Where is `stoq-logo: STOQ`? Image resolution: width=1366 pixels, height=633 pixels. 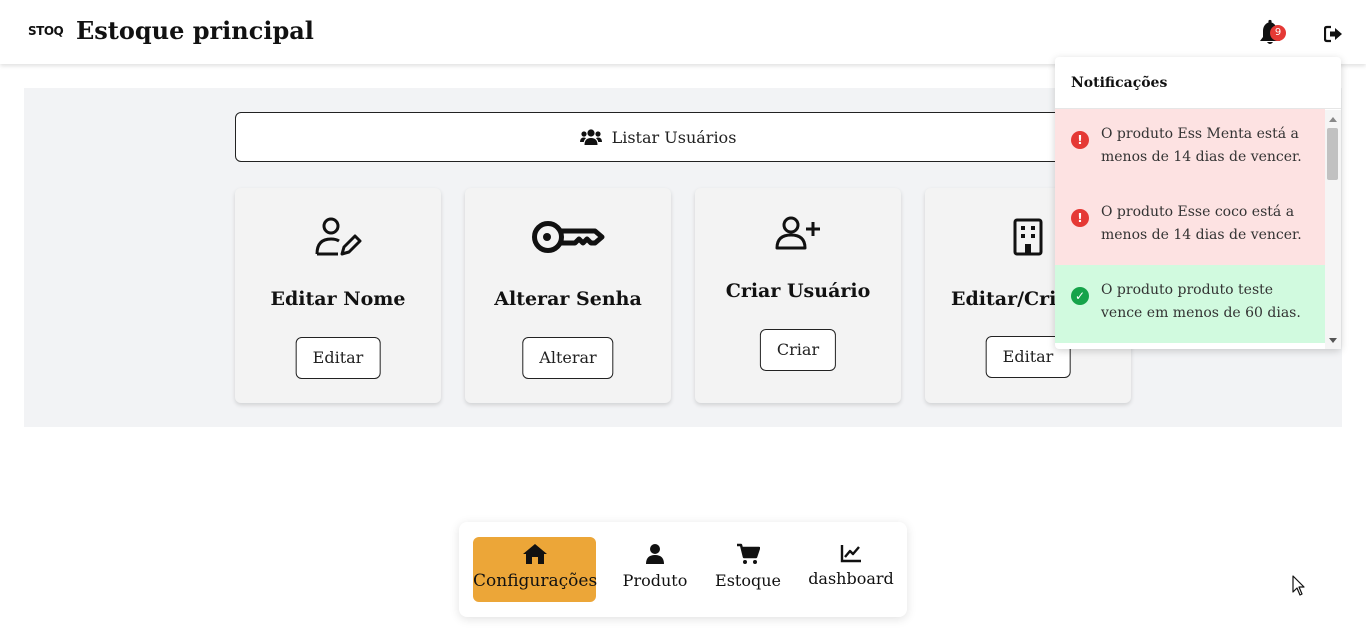
stoq-logo: STOQ is located at coordinates (46, 31).